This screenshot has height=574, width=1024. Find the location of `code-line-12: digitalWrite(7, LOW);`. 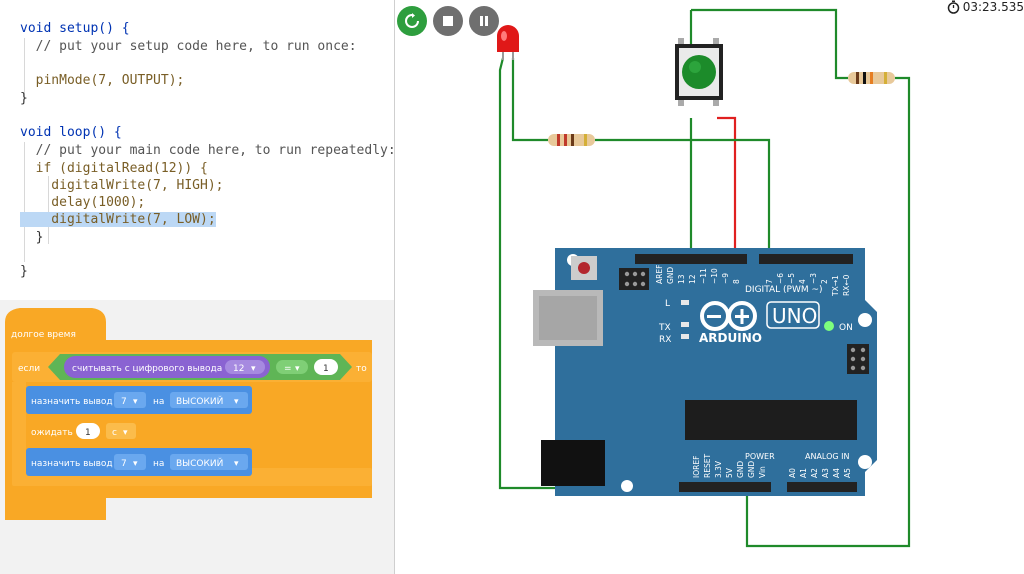

code-line-12: digitalWrite(7, LOW); is located at coordinates (118, 220).